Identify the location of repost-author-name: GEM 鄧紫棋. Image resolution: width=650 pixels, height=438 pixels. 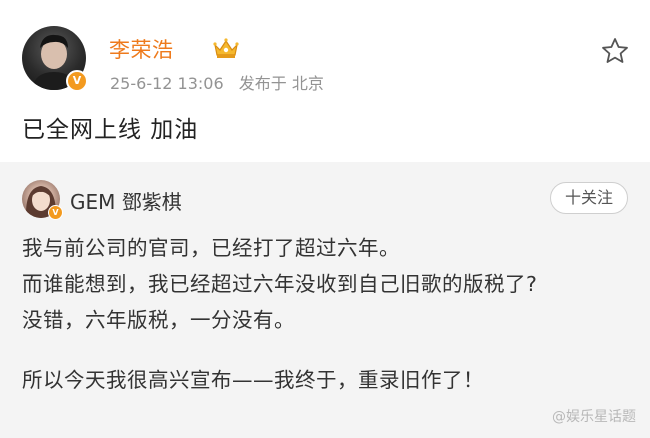
(126, 200).